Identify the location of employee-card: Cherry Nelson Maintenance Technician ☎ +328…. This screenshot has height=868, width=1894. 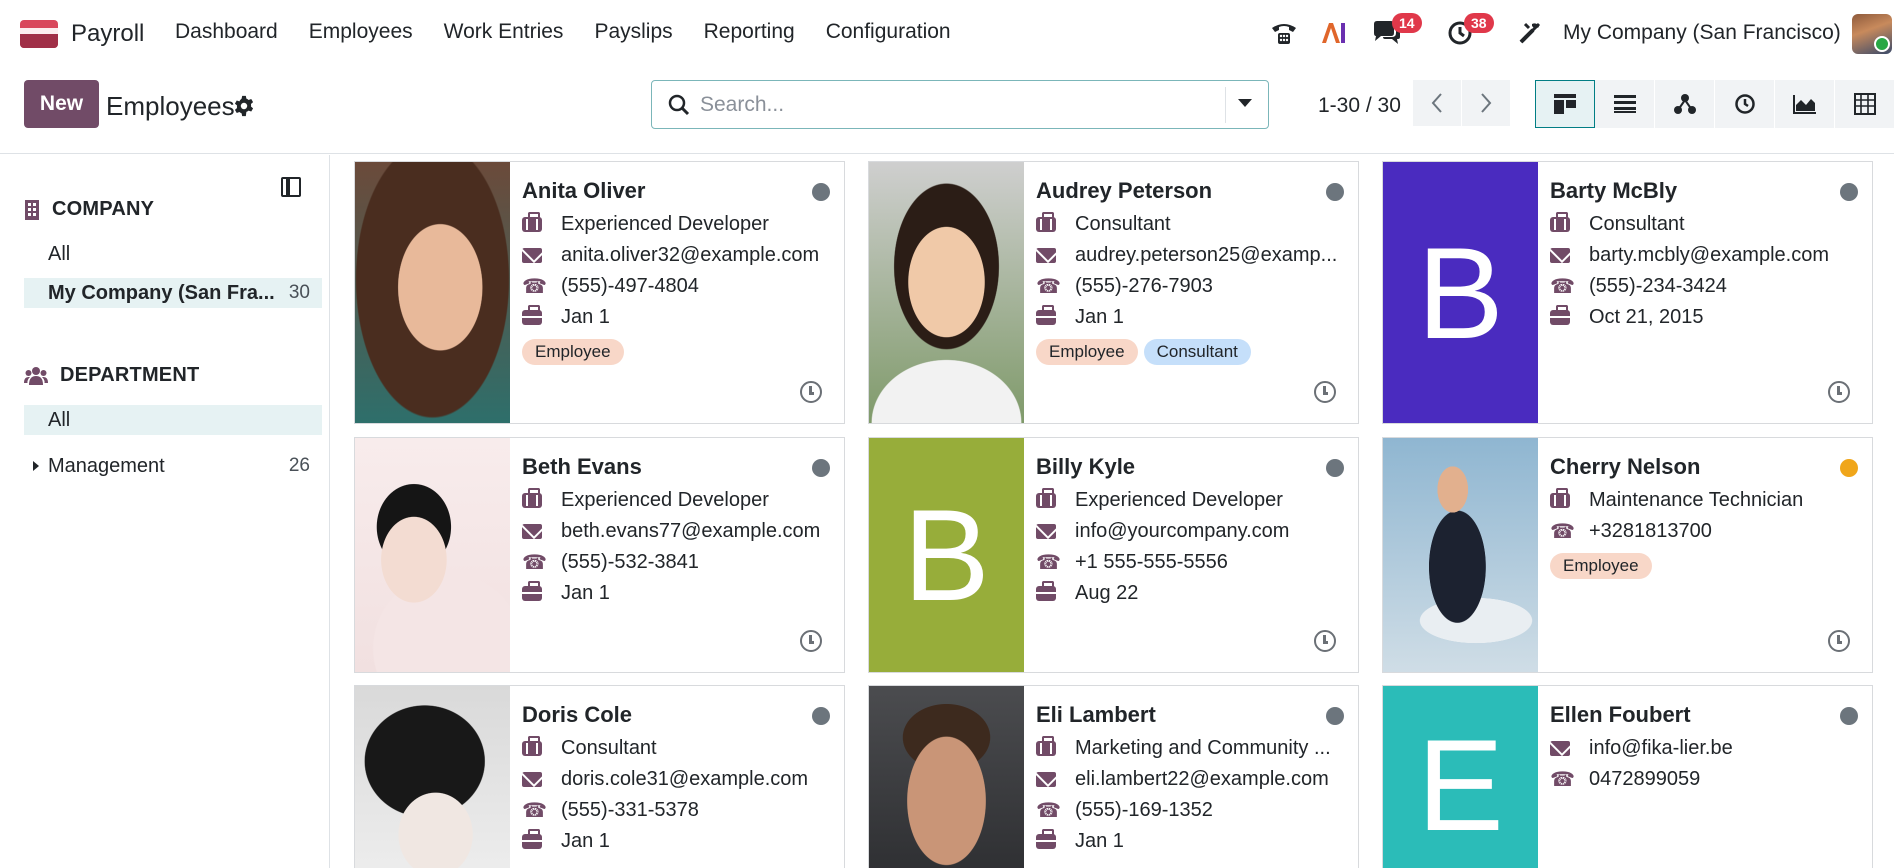
(1627, 555).